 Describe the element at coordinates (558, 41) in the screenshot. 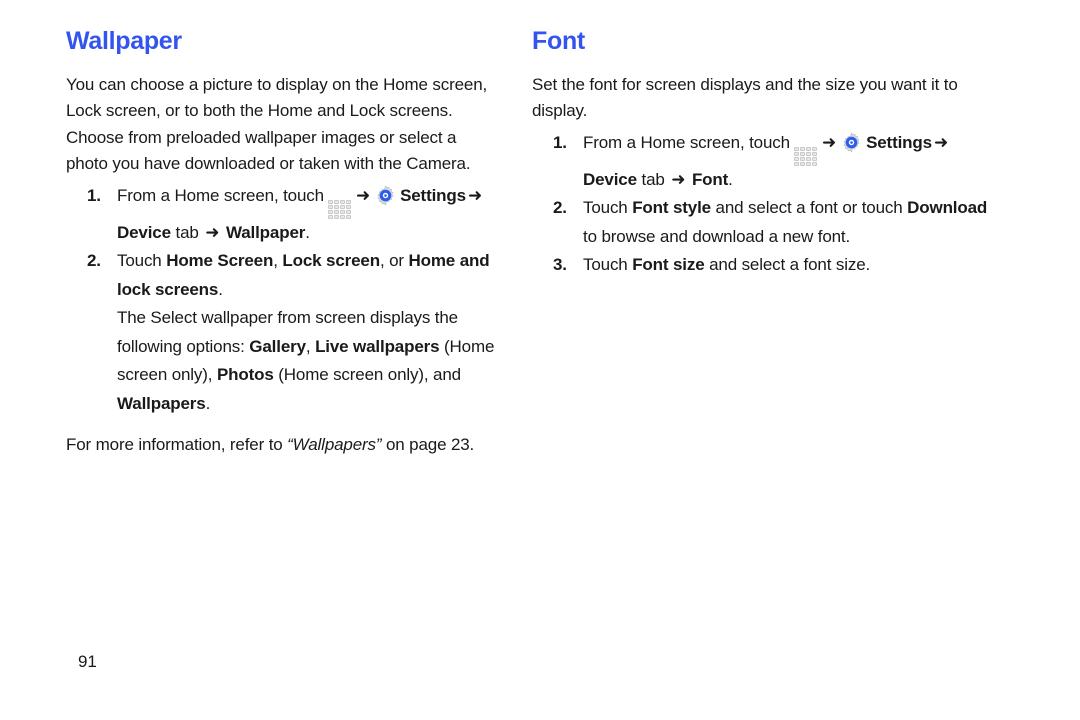

I see `page-title-font: Font` at that location.